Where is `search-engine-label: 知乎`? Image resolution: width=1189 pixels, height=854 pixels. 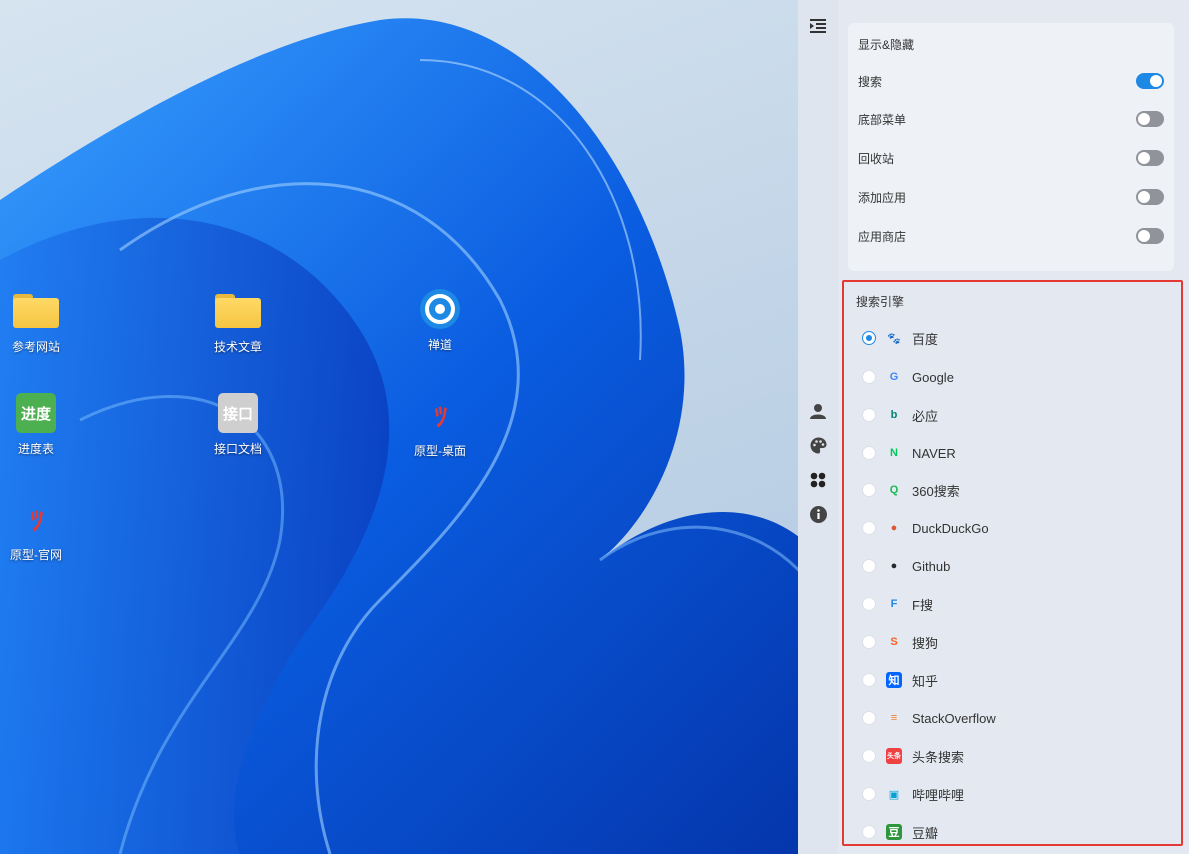 search-engine-label: 知乎 is located at coordinates (925, 681).